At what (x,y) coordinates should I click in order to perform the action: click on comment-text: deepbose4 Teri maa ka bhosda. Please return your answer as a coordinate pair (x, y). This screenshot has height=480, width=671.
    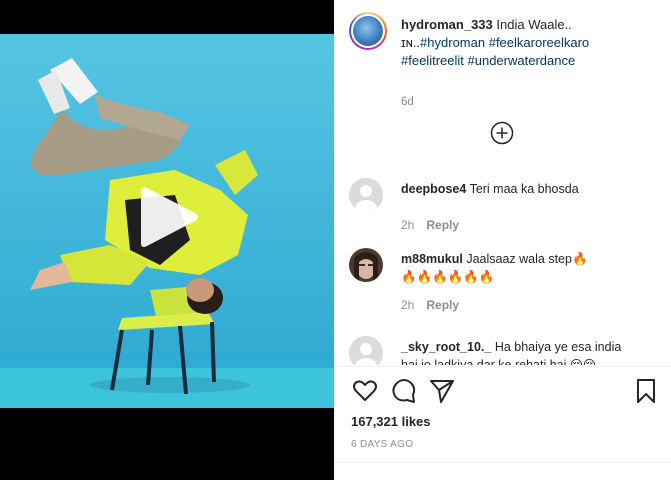
    Looking at the image, I should click on (532, 189).